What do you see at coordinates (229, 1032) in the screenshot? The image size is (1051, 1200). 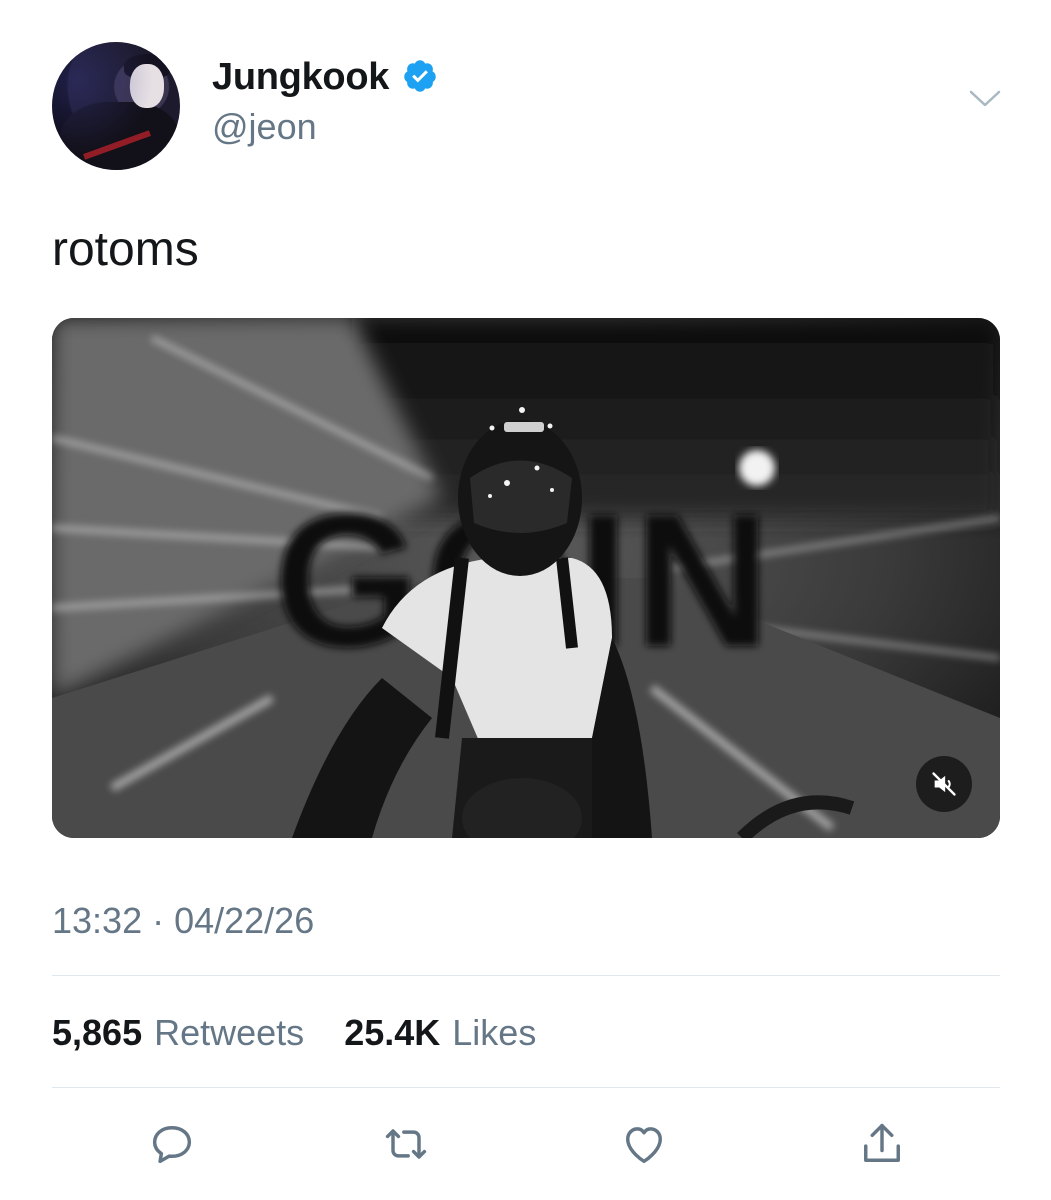 I see `retweets-label: Retweets` at bounding box center [229, 1032].